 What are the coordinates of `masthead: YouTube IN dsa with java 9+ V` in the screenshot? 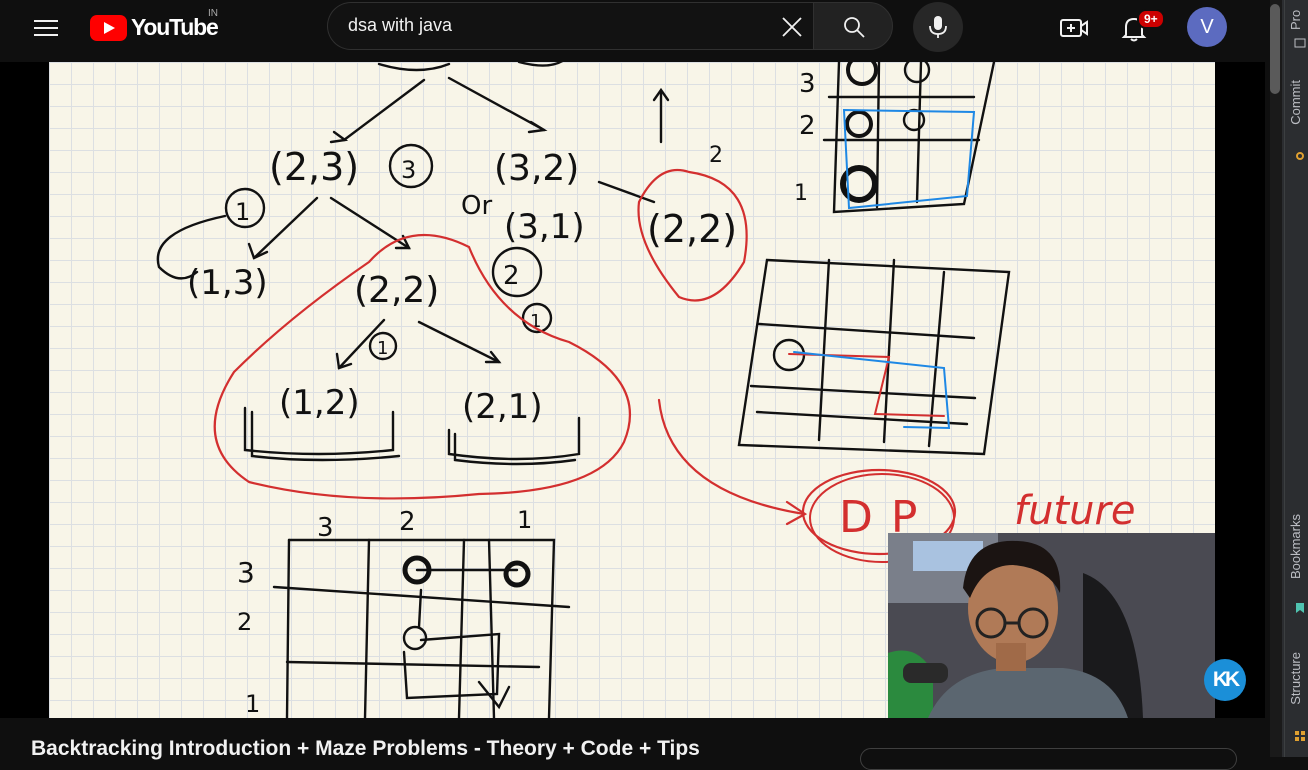 It's located at (635, 28).